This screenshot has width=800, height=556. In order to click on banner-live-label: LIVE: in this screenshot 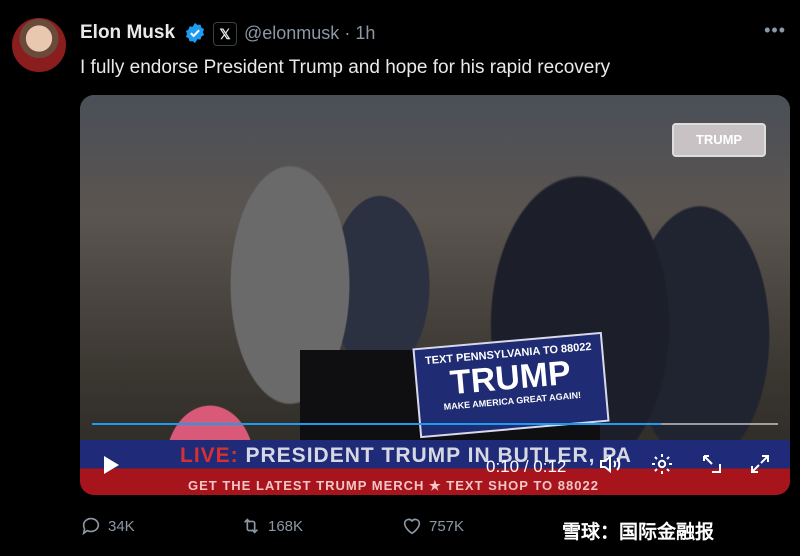, I will do `click(209, 455)`.